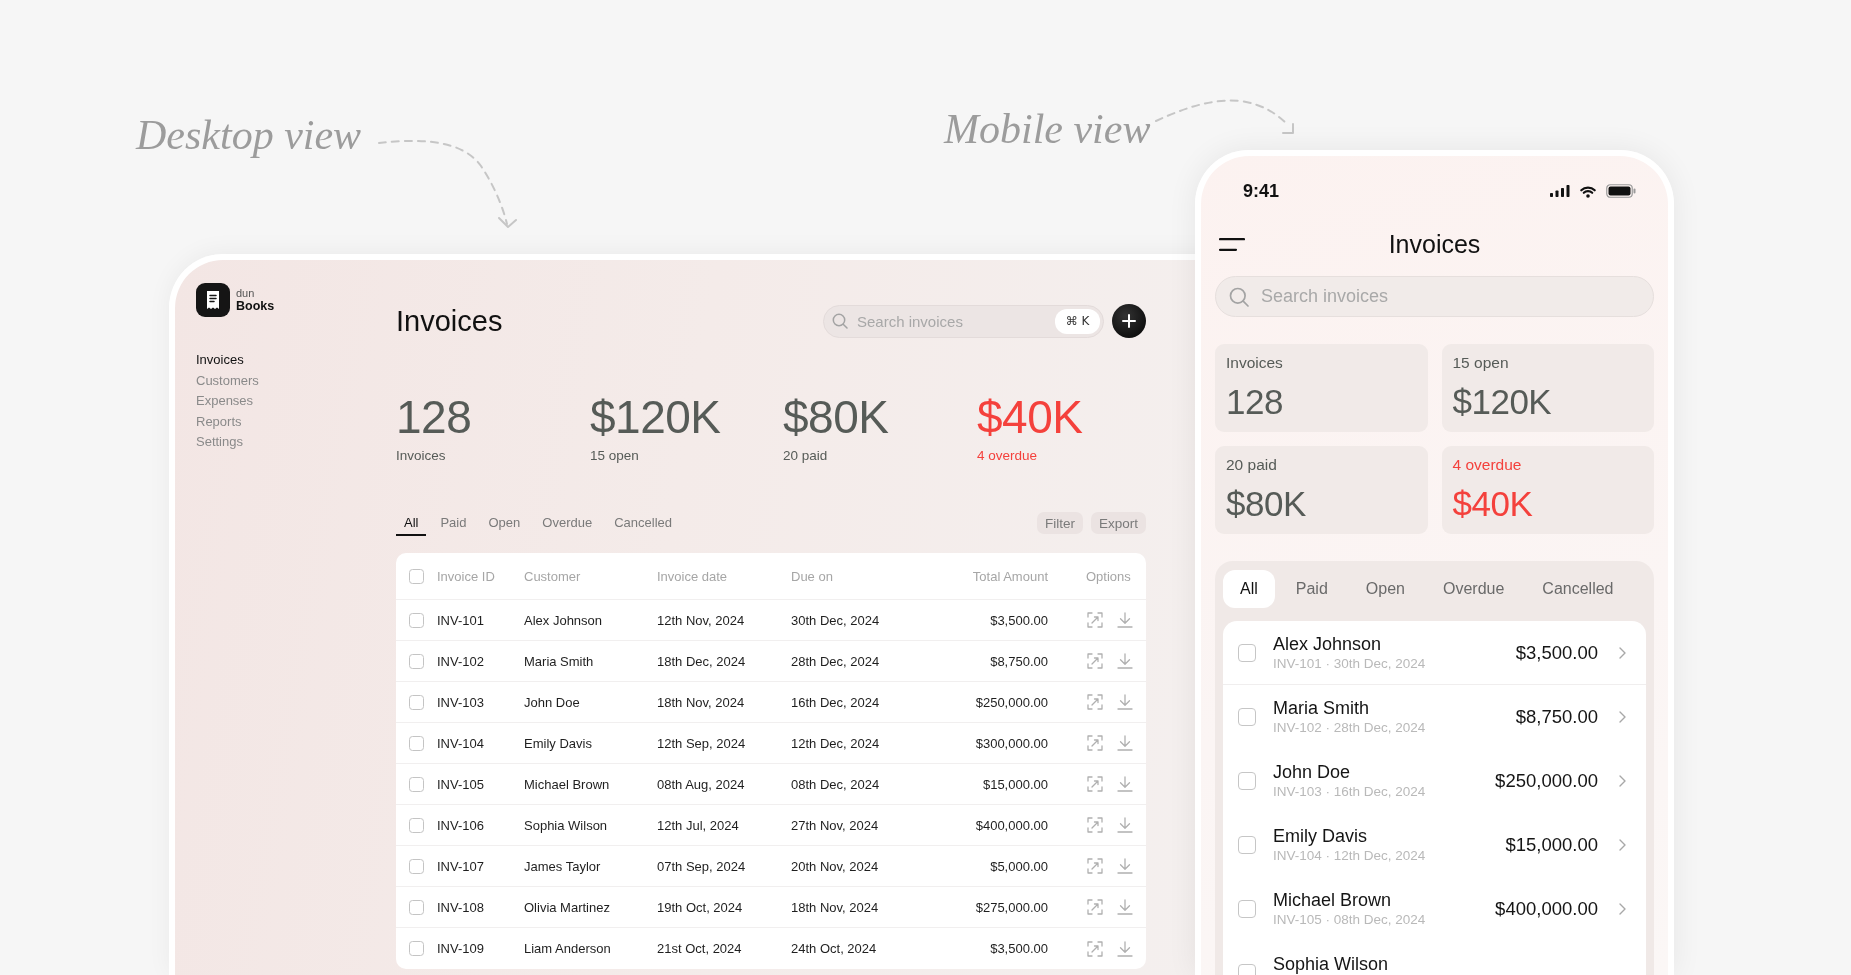 This screenshot has width=1851, height=975. Describe the element at coordinates (836, 702) in the screenshot. I see `table-cell-text: 16th Dec, 2024` at that location.